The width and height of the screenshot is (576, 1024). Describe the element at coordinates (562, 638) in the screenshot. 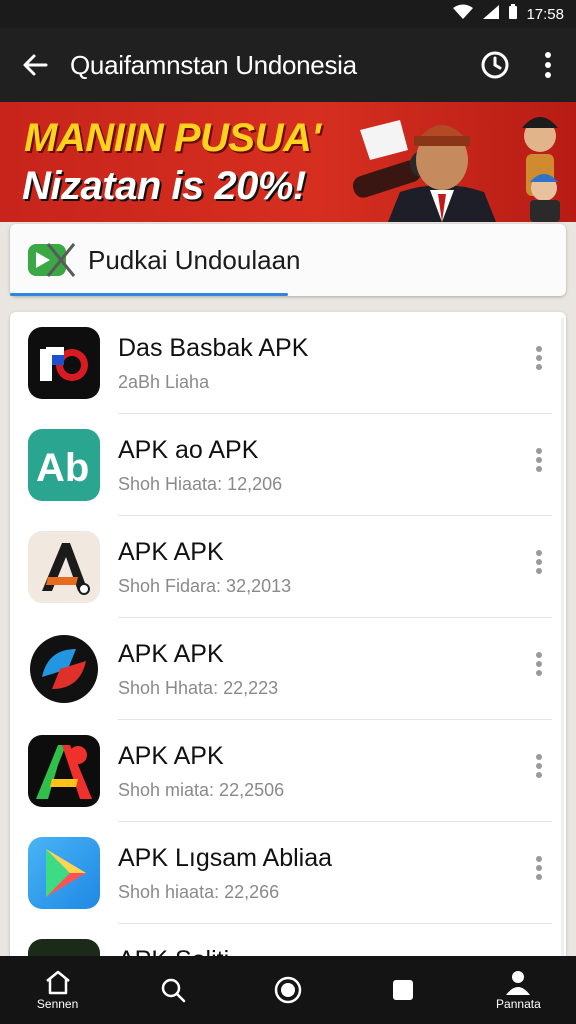

I see `scrollbar` at that location.